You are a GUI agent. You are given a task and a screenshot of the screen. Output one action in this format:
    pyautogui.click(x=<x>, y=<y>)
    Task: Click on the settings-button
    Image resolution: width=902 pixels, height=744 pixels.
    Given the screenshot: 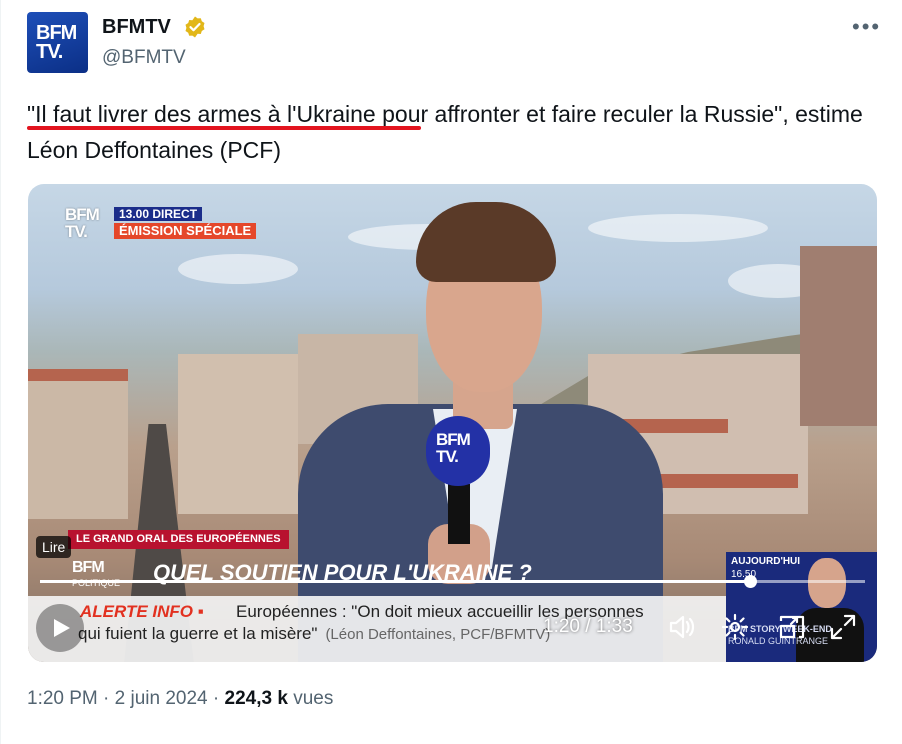 What is the action you would take?
    pyautogui.click(x=735, y=627)
    